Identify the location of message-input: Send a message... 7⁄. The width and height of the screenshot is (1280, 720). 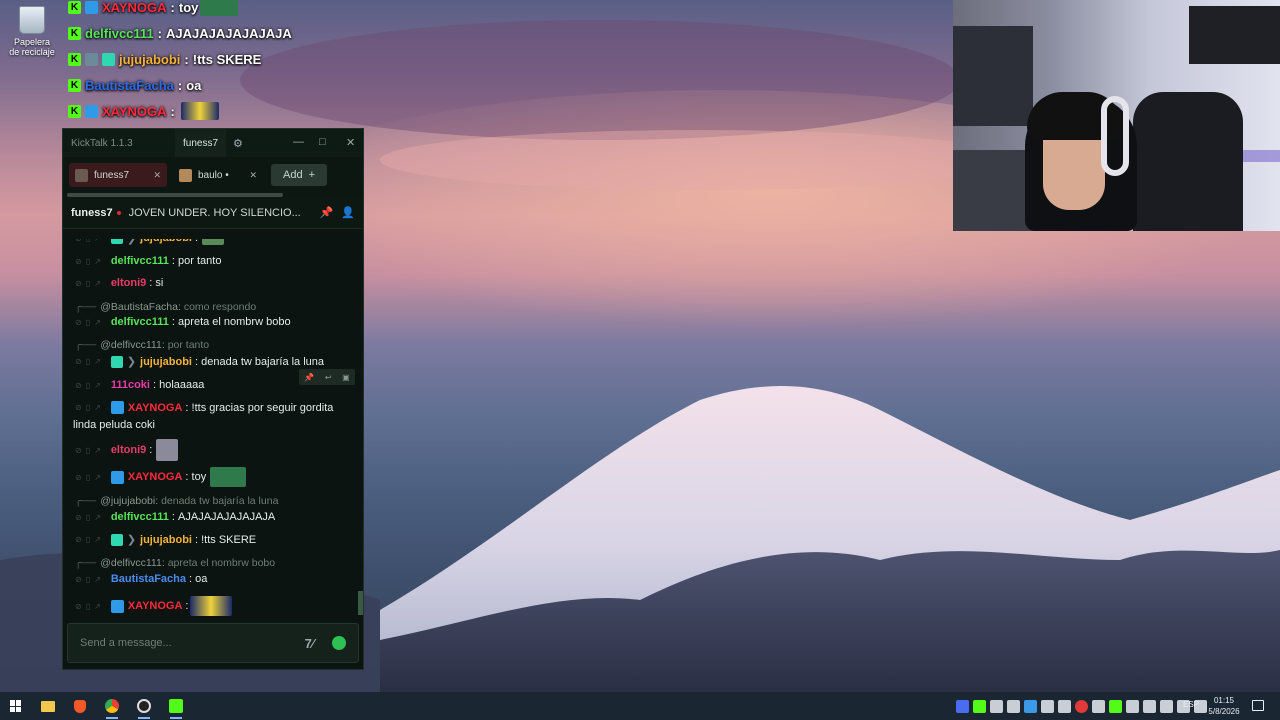
(213, 643).